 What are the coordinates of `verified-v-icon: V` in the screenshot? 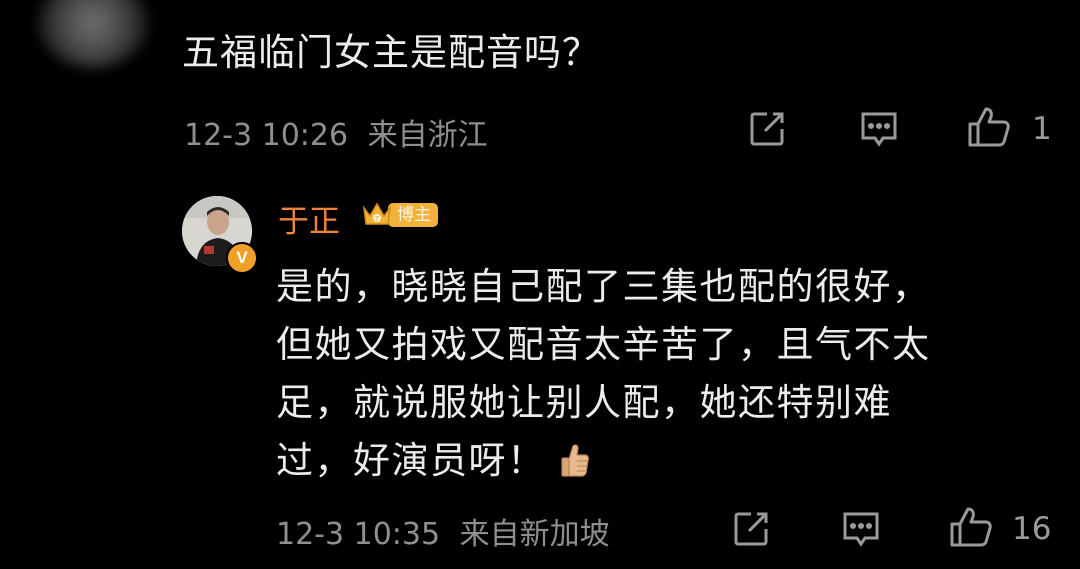 It's located at (242, 258).